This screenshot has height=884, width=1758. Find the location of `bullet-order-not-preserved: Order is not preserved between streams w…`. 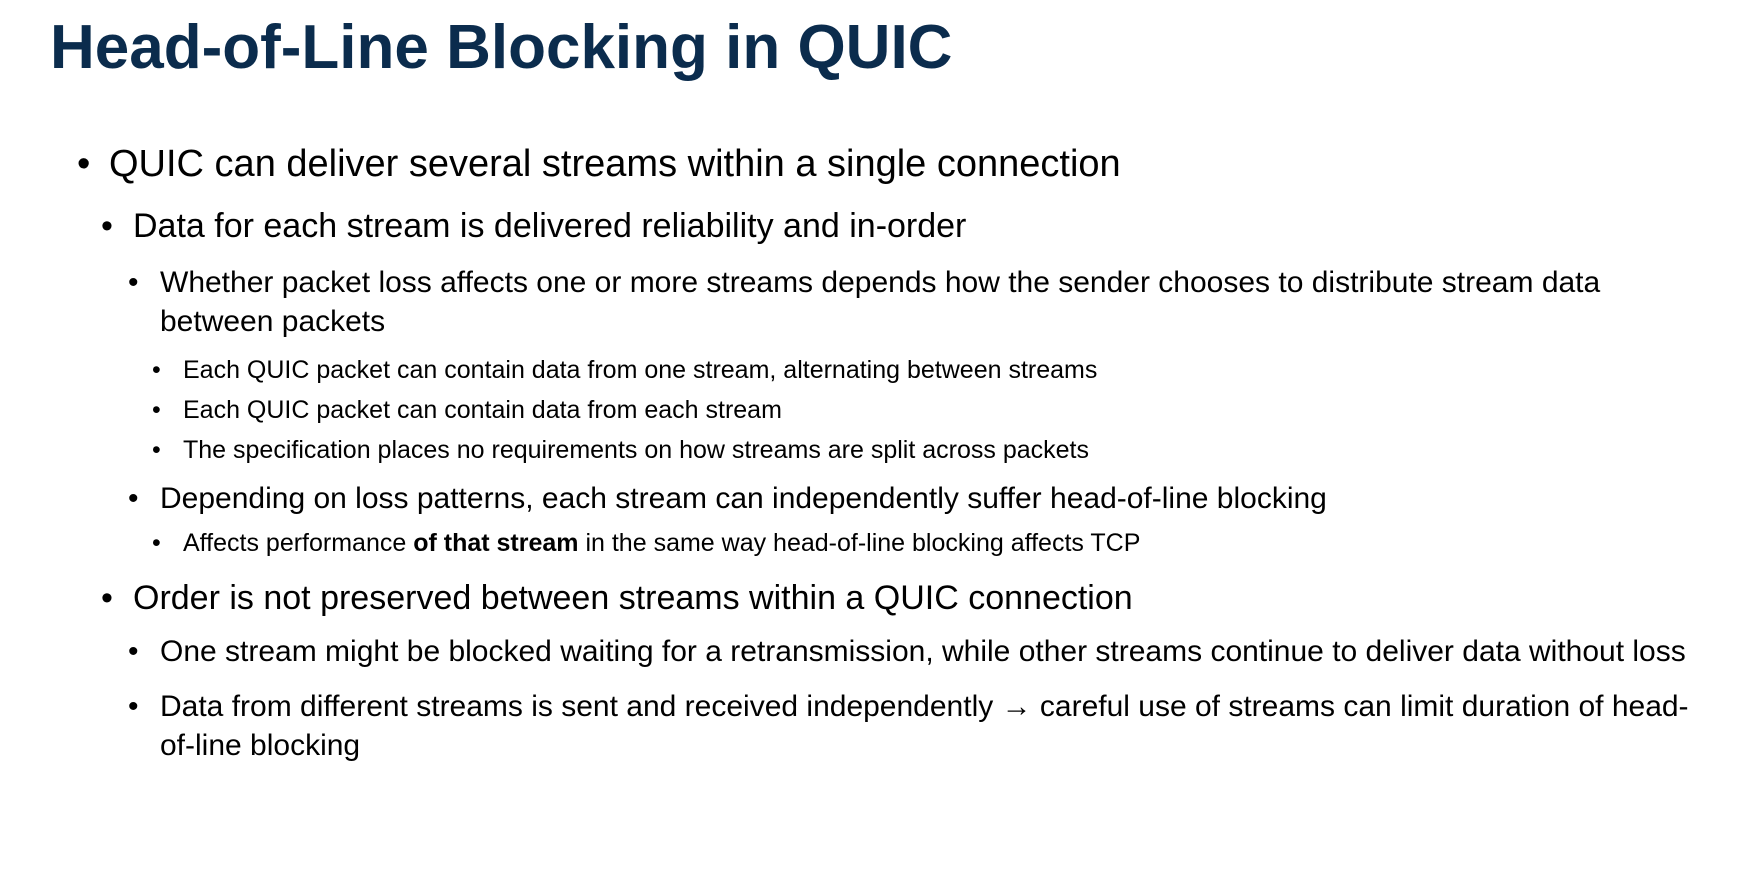

bullet-order-not-preserved: Order is not preserved between streams w… is located at coordinates (879, 598).